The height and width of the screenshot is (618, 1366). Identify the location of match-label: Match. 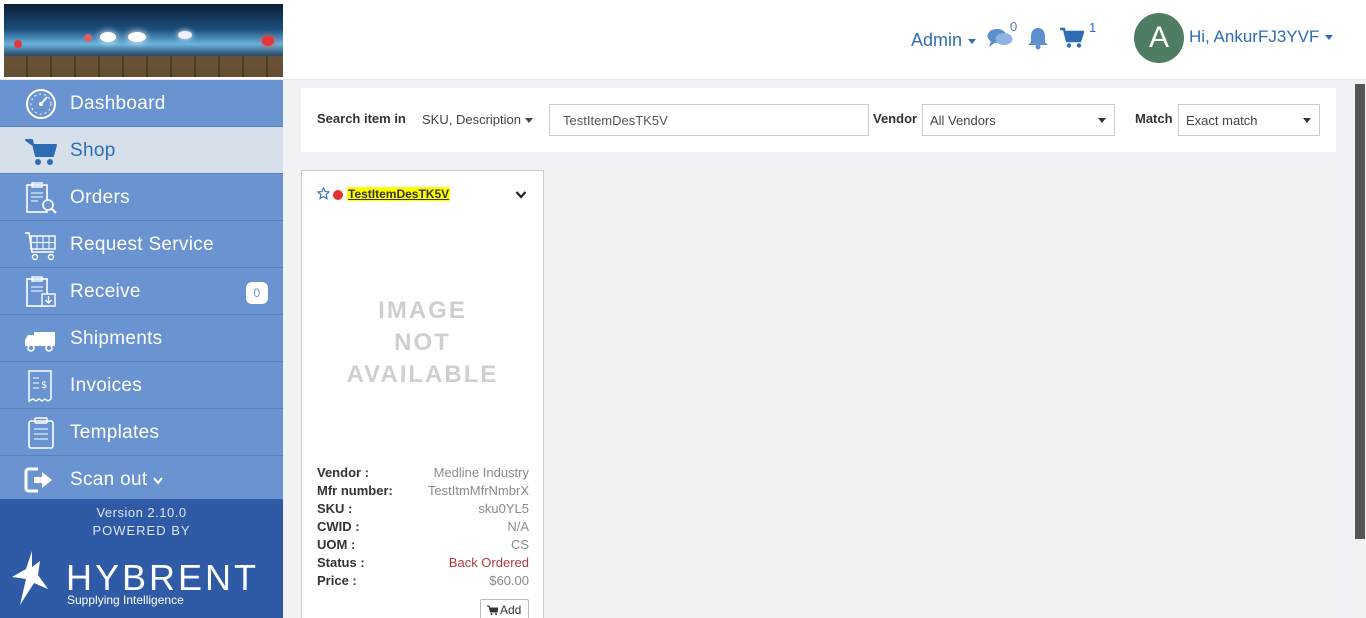
(1154, 118).